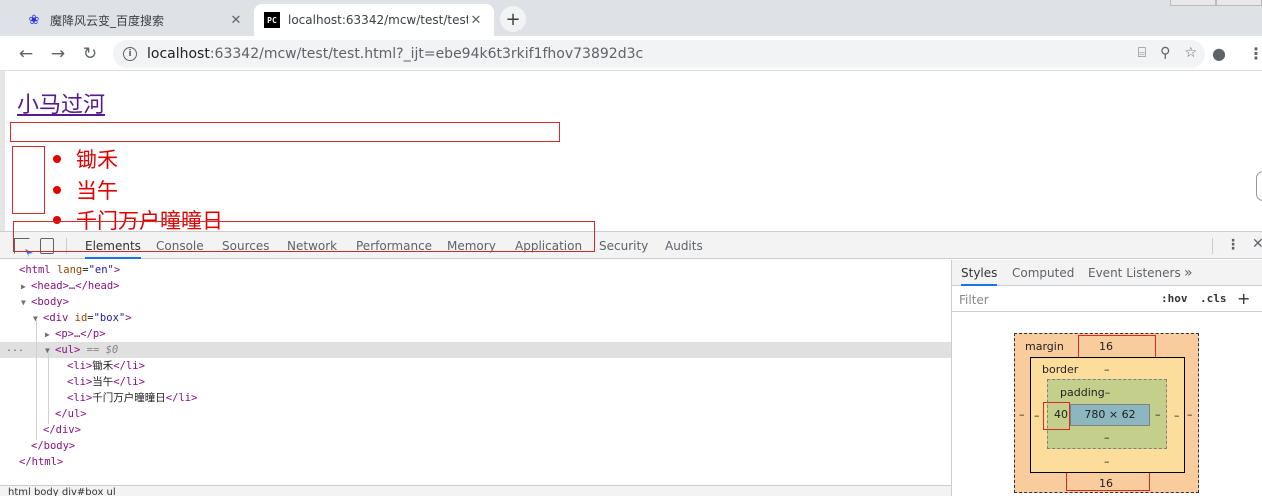 This screenshot has width=1262, height=496. Describe the element at coordinates (1219, 53) in the screenshot. I see `profile-avatar-icon: ●` at that location.